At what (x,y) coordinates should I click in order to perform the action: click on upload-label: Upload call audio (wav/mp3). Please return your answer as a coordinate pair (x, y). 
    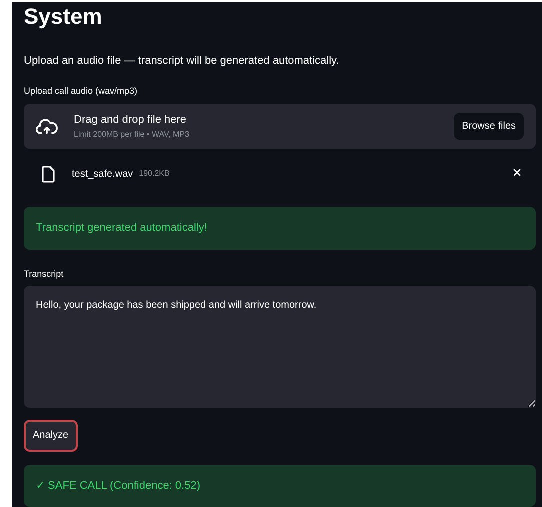
    Looking at the image, I should click on (81, 91).